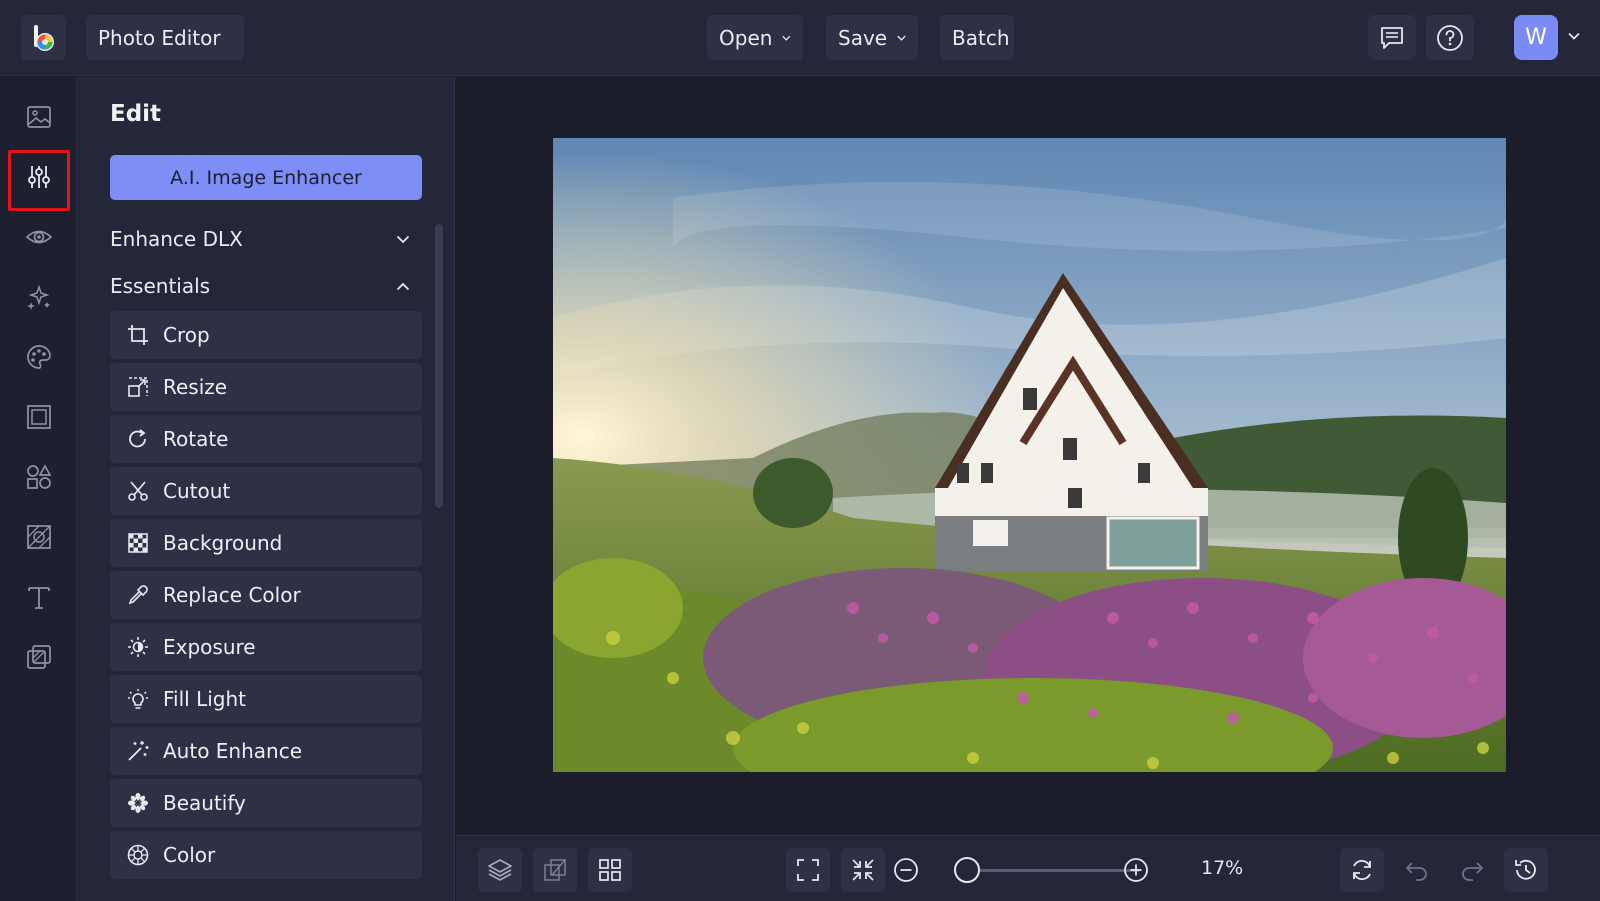 The height and width of the screenshot is (901, 1600). I want to click on section-label: Essentials, so click(160, 286).